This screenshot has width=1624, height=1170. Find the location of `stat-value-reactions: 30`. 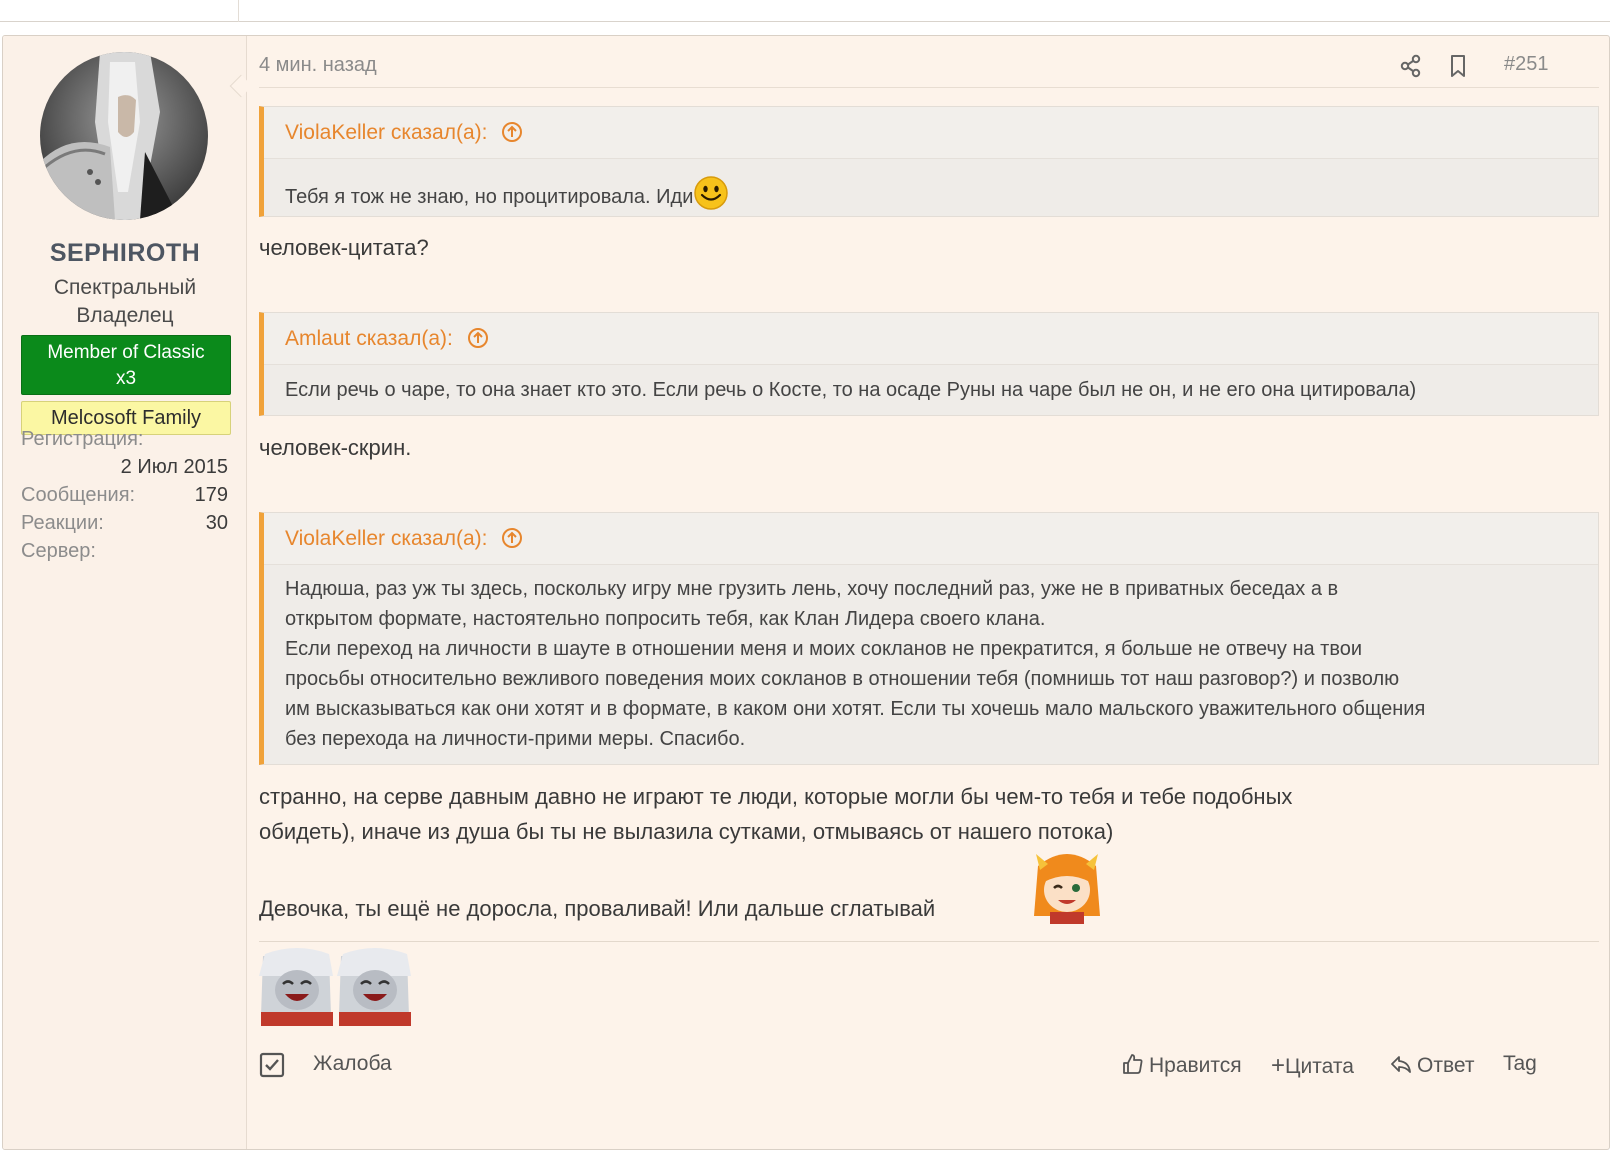

stat-value-reactions: 30 is located at coordinates (216, 523).